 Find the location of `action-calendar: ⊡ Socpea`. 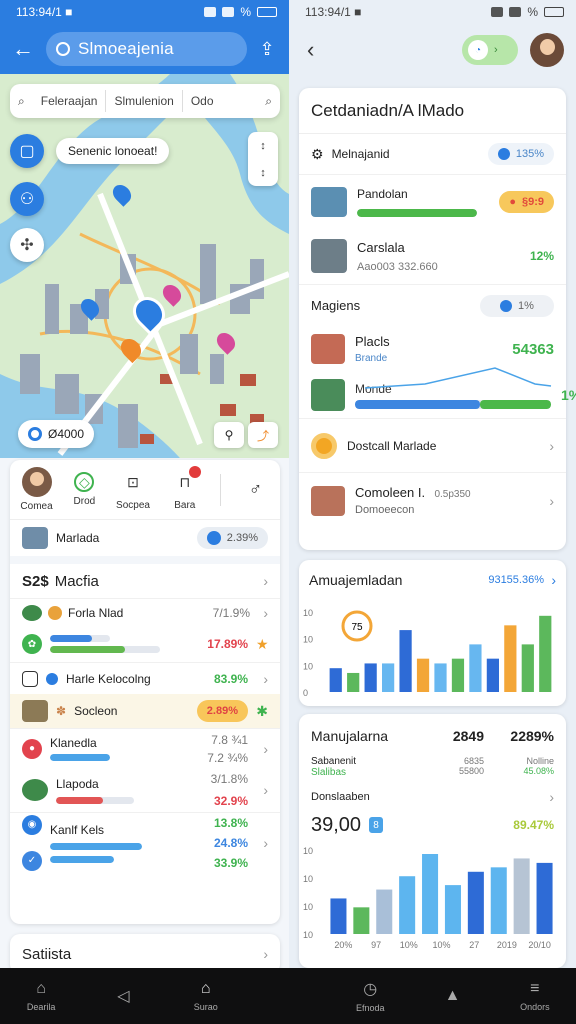

action-calendar: ⊡ Socpea is located at coordinates (133, 490).